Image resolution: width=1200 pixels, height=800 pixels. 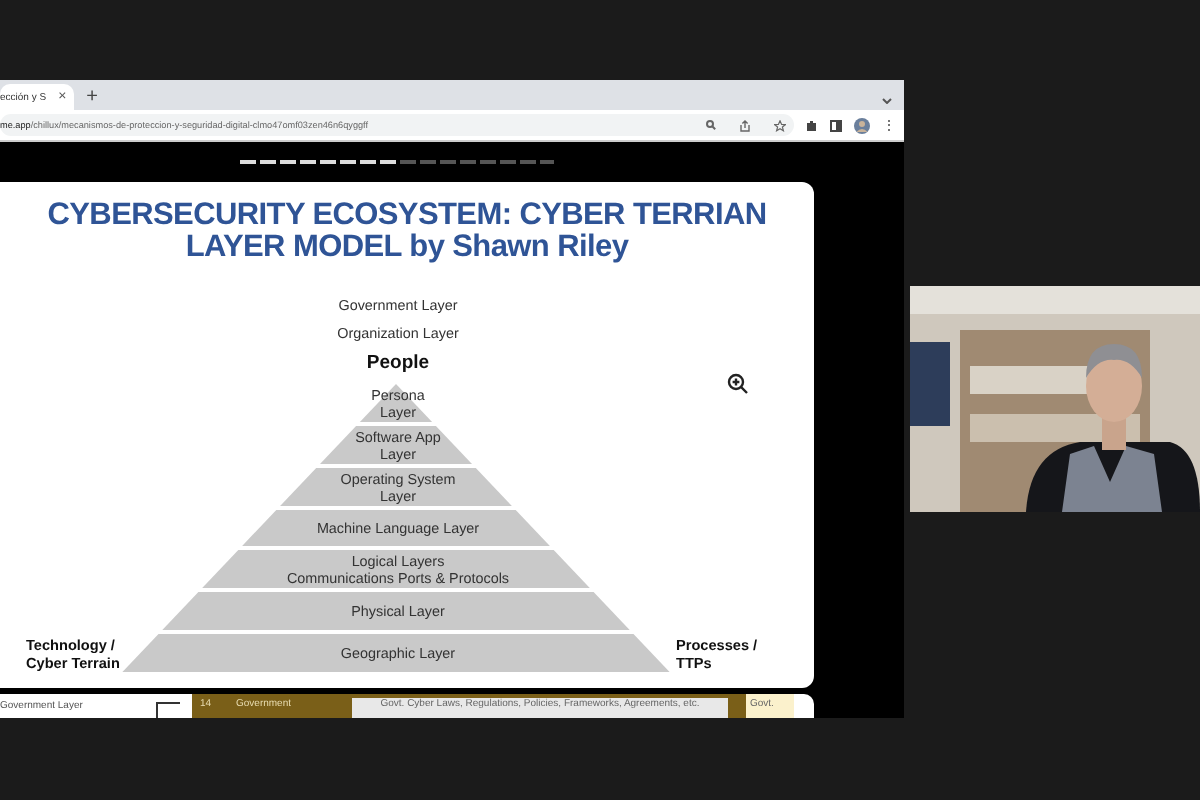 I want to click on search-icon, so click(x=711, y=125).